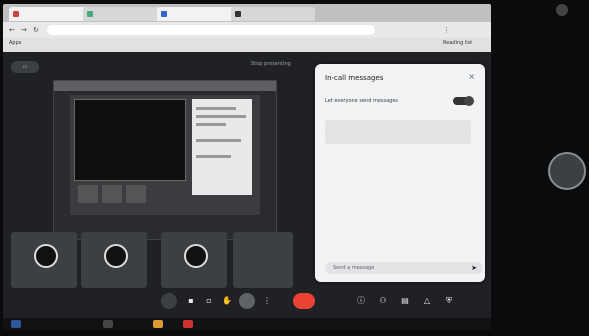  I want to click on shared-meet-view, so click(165, 155).